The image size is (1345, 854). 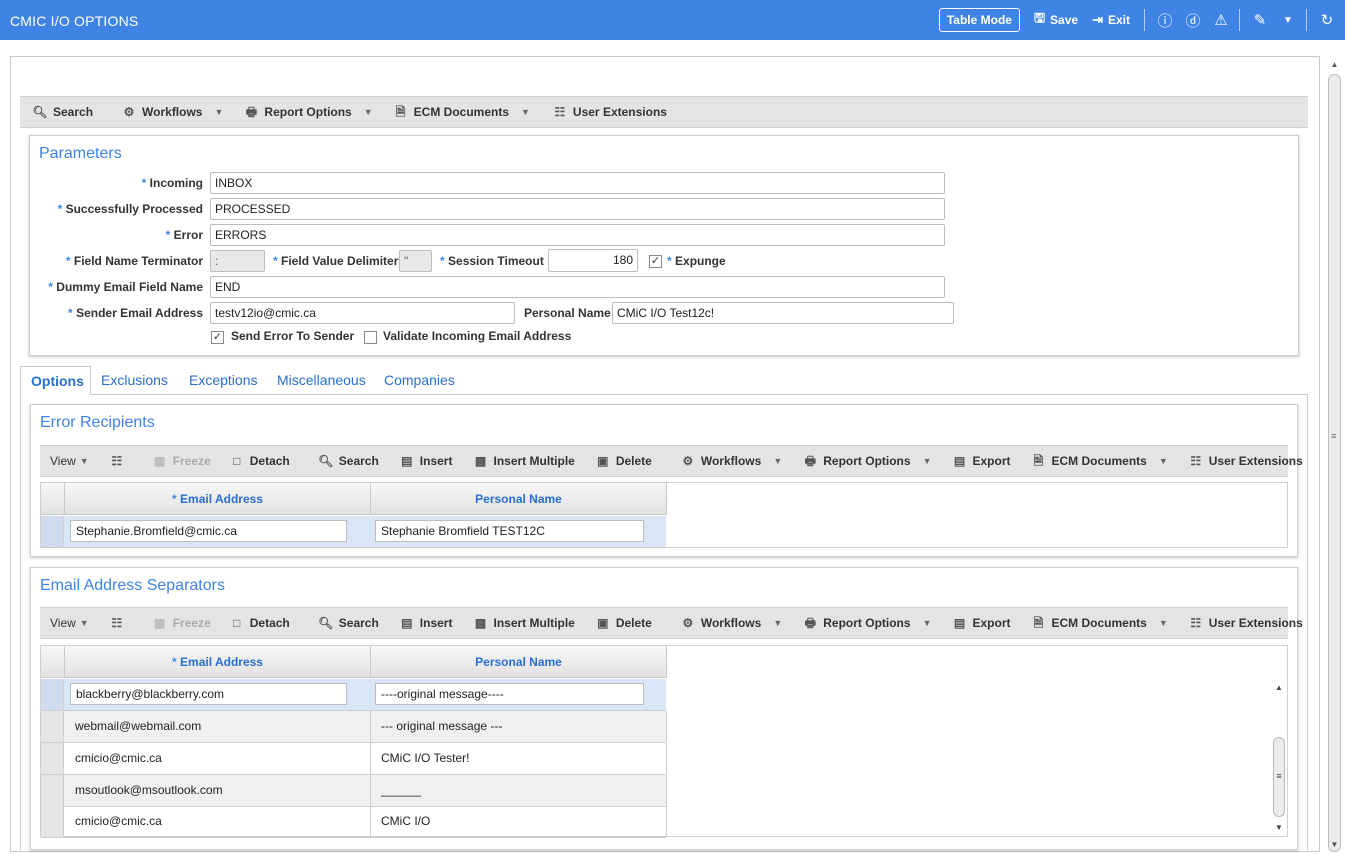 What do you see at coordinates (577, 183) in the screenshot?
I see `incoming-input: INBOX` at bounding box center [577, 183].